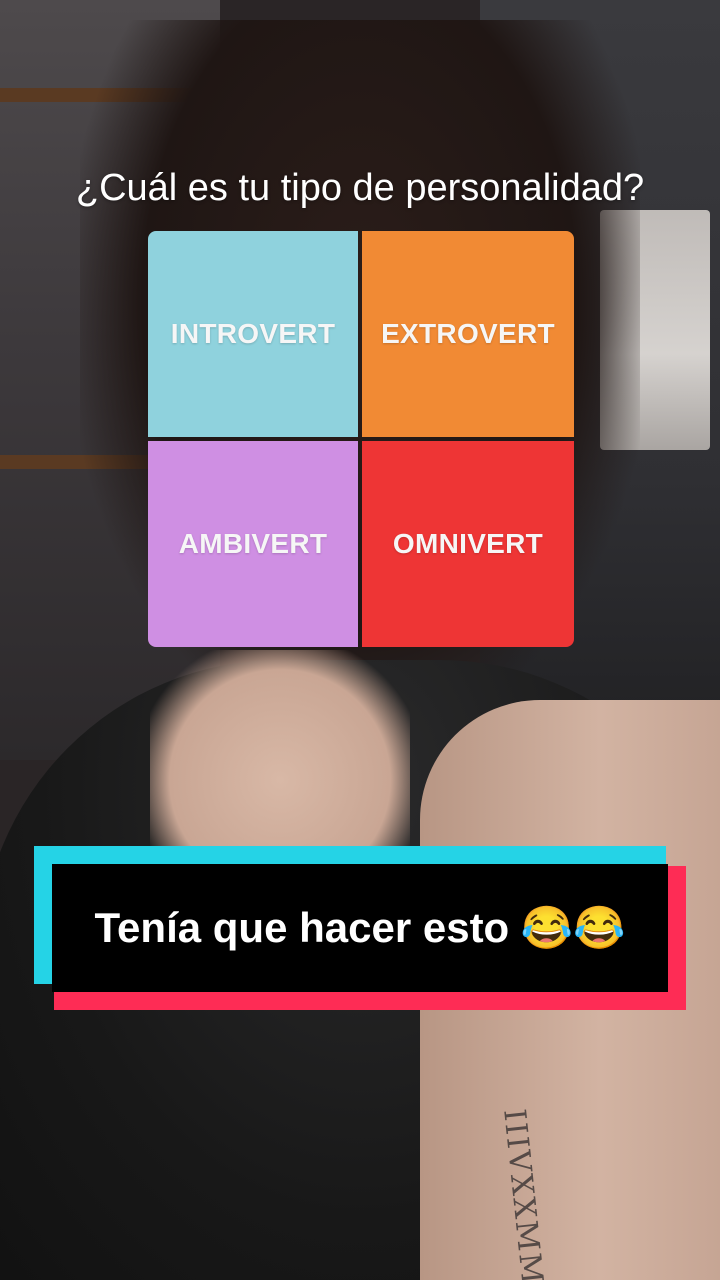  I want to click on caption-sticker: Tenía que hacer esto 😂😂, so click(360, 928).